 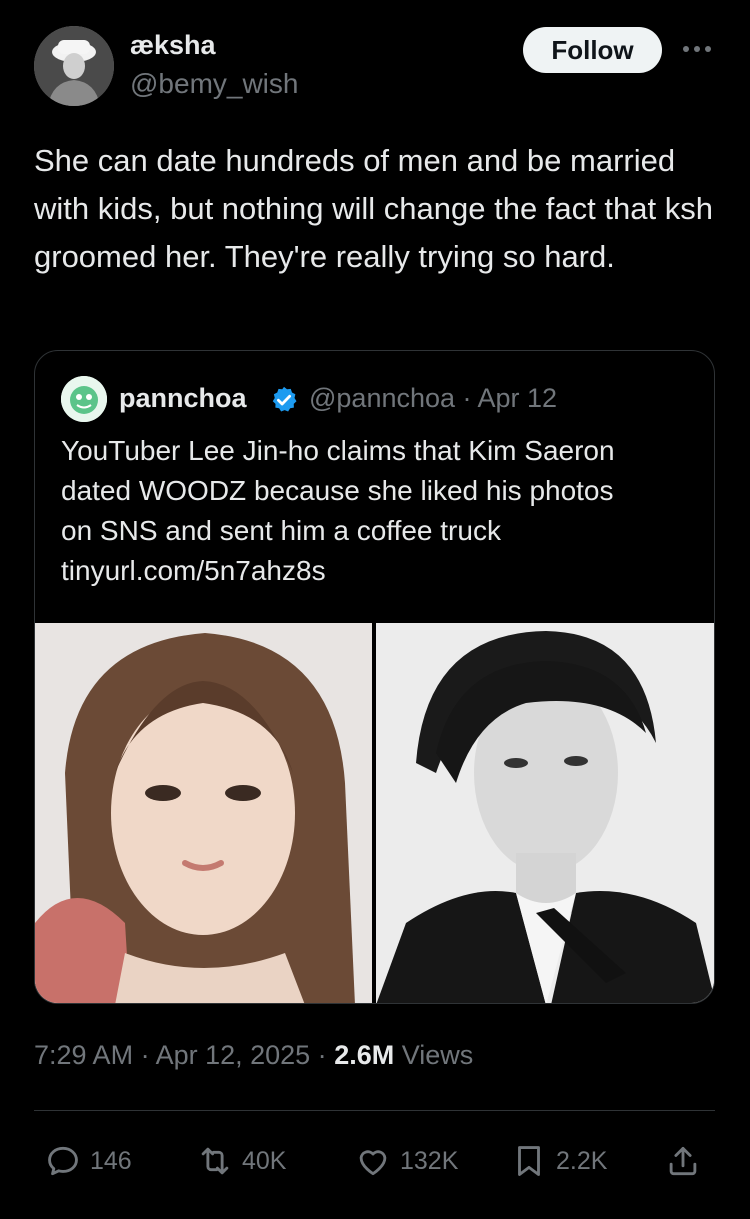 What do you see at coordinates (697, 49) in the screenshot?
I see `more-horizontal-icon` at bounding box center [697, 49].